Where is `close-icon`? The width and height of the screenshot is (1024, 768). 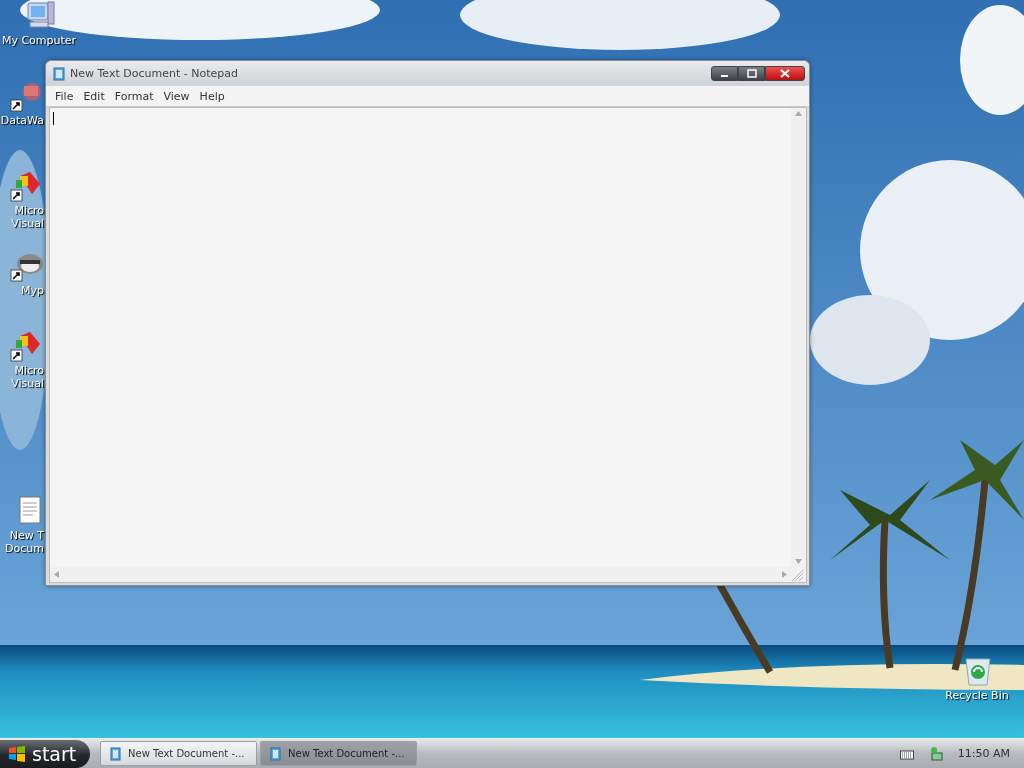
close-icon is located at coordinates (785, 73).